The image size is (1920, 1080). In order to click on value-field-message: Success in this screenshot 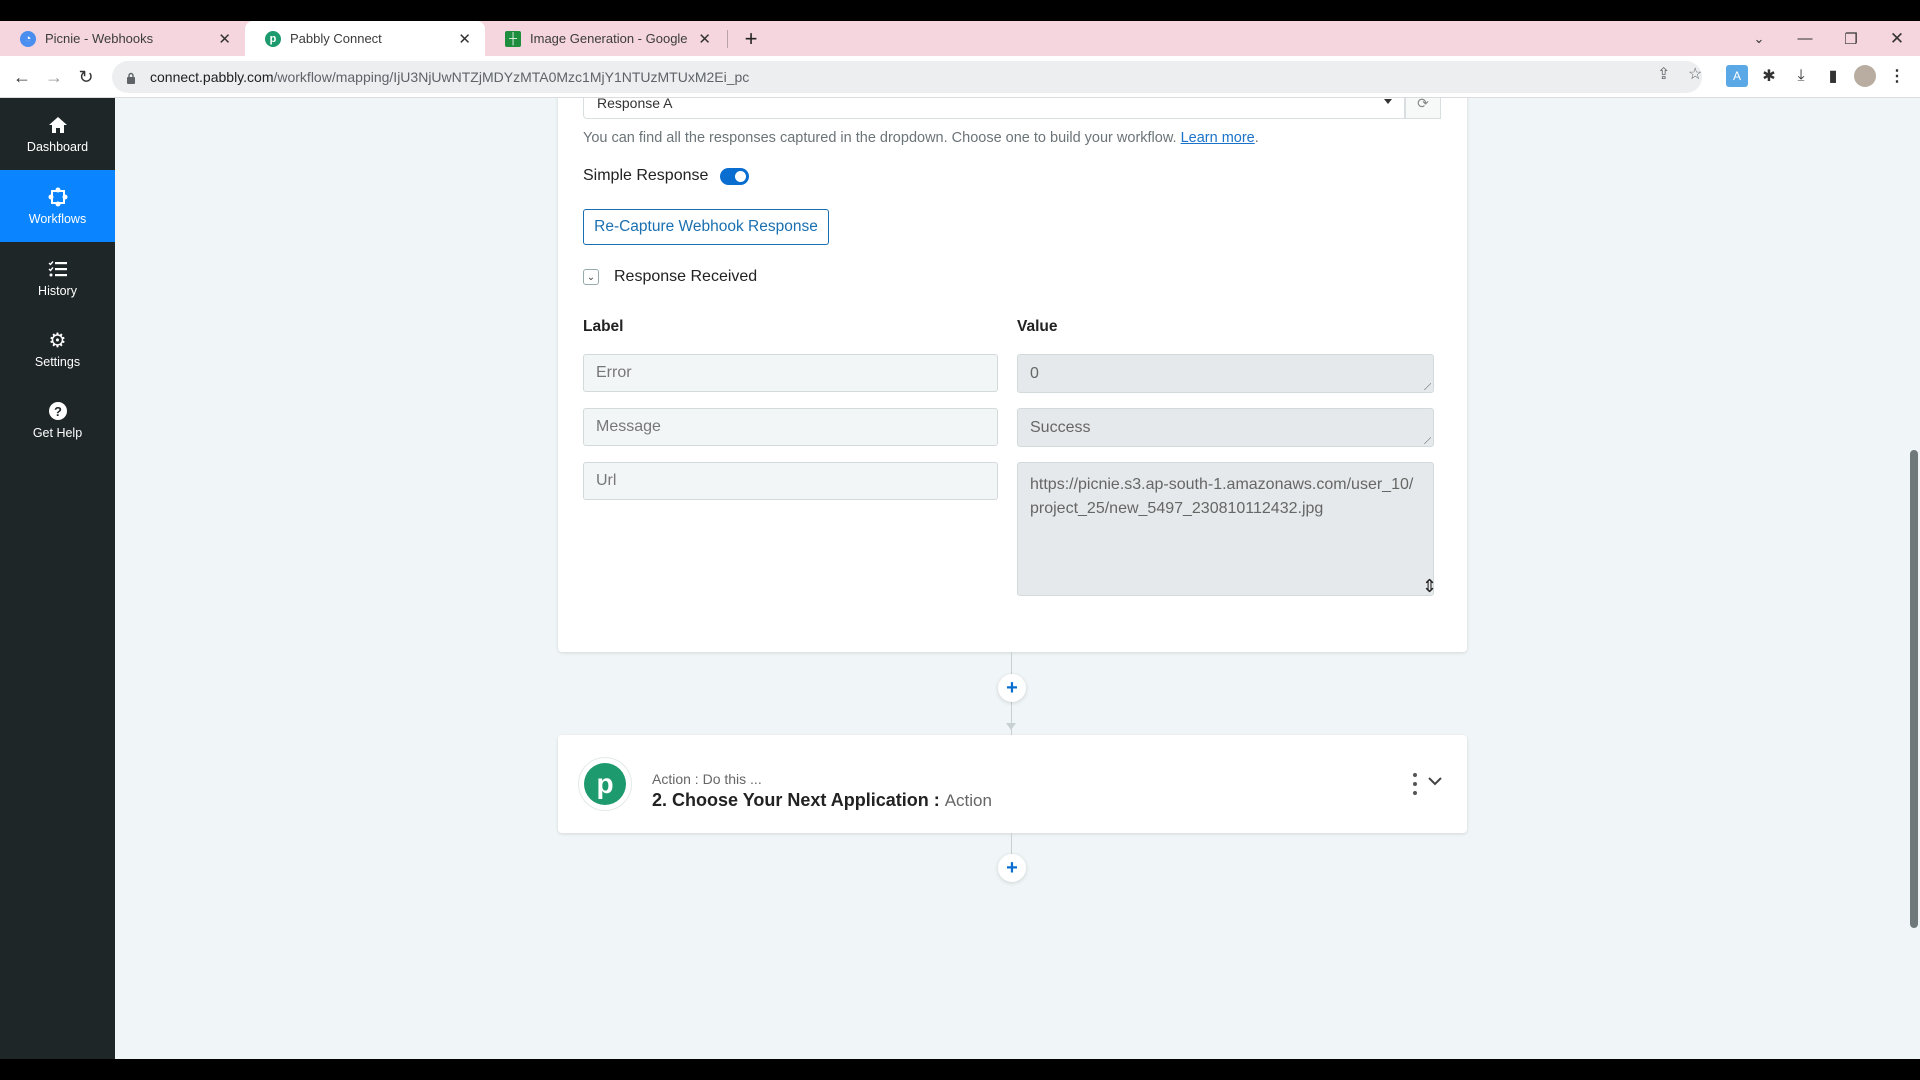, I will do `click(1225, 427)`.